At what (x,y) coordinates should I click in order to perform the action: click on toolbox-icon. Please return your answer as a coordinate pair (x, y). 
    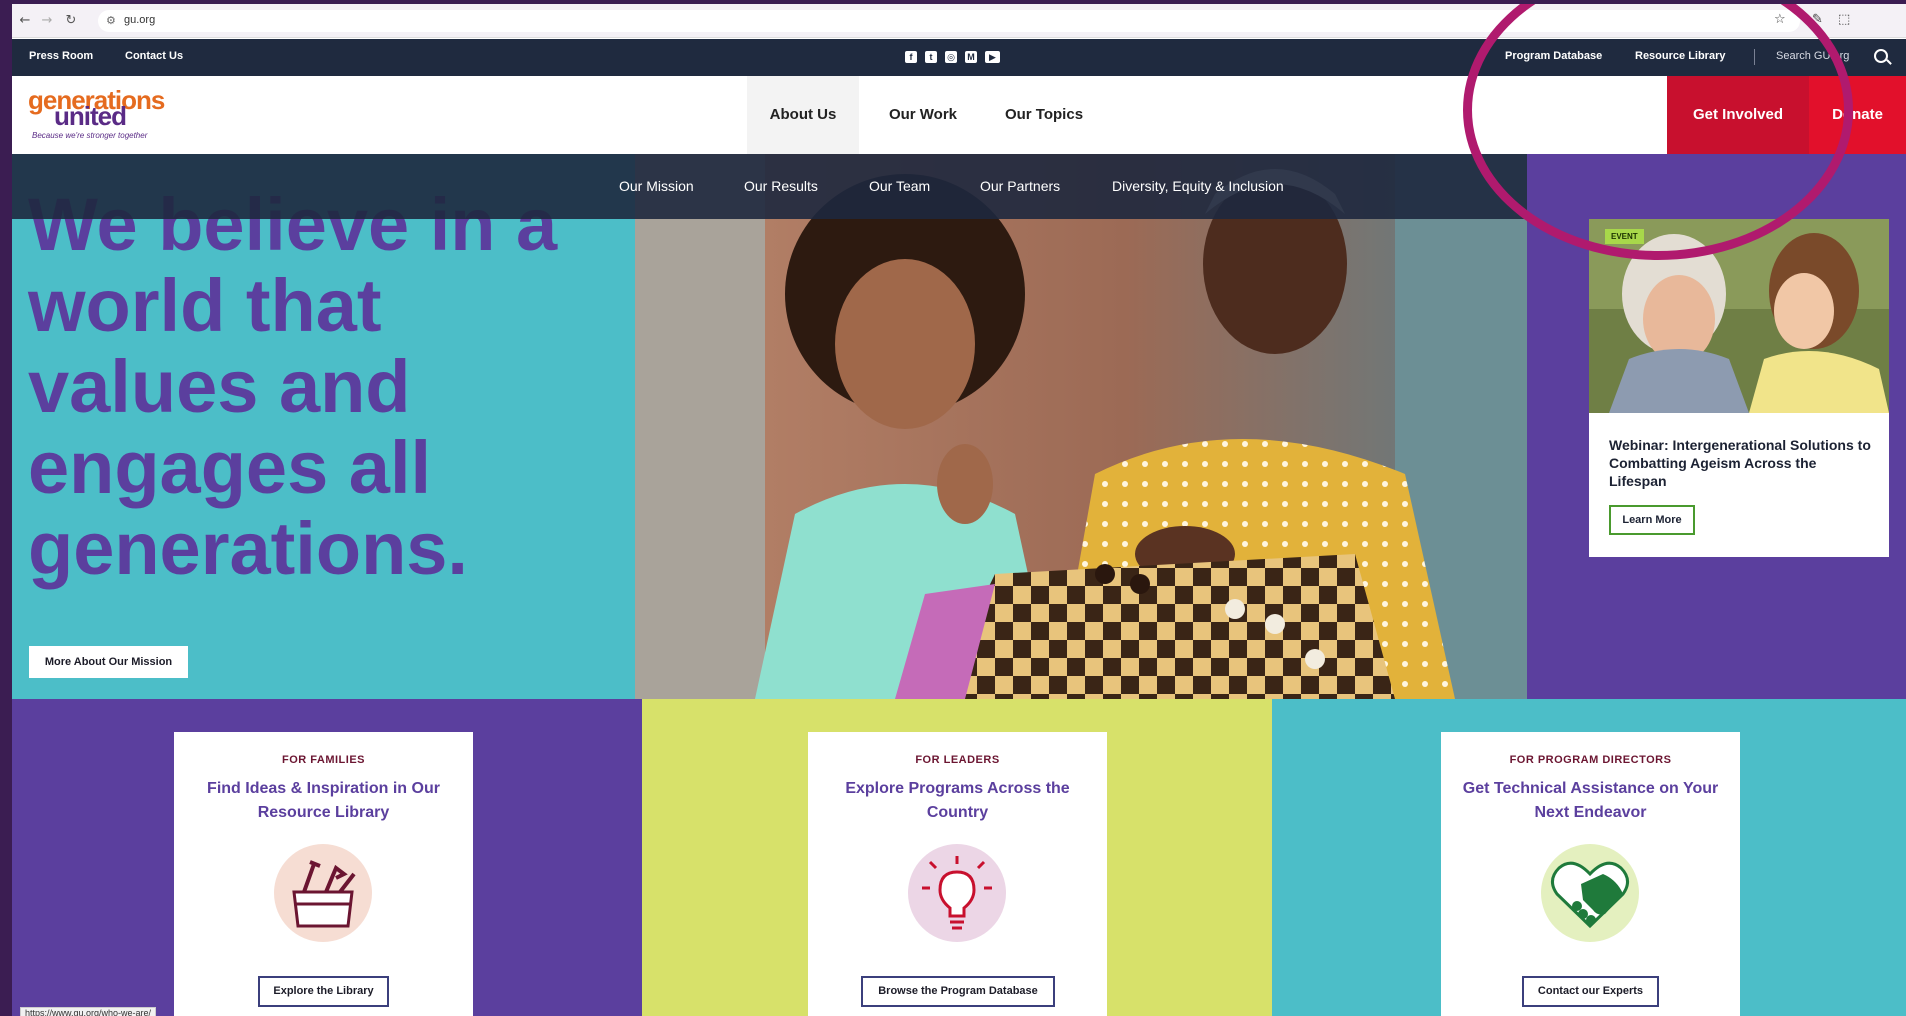
    Looking at the image, I should click on (323, 893).